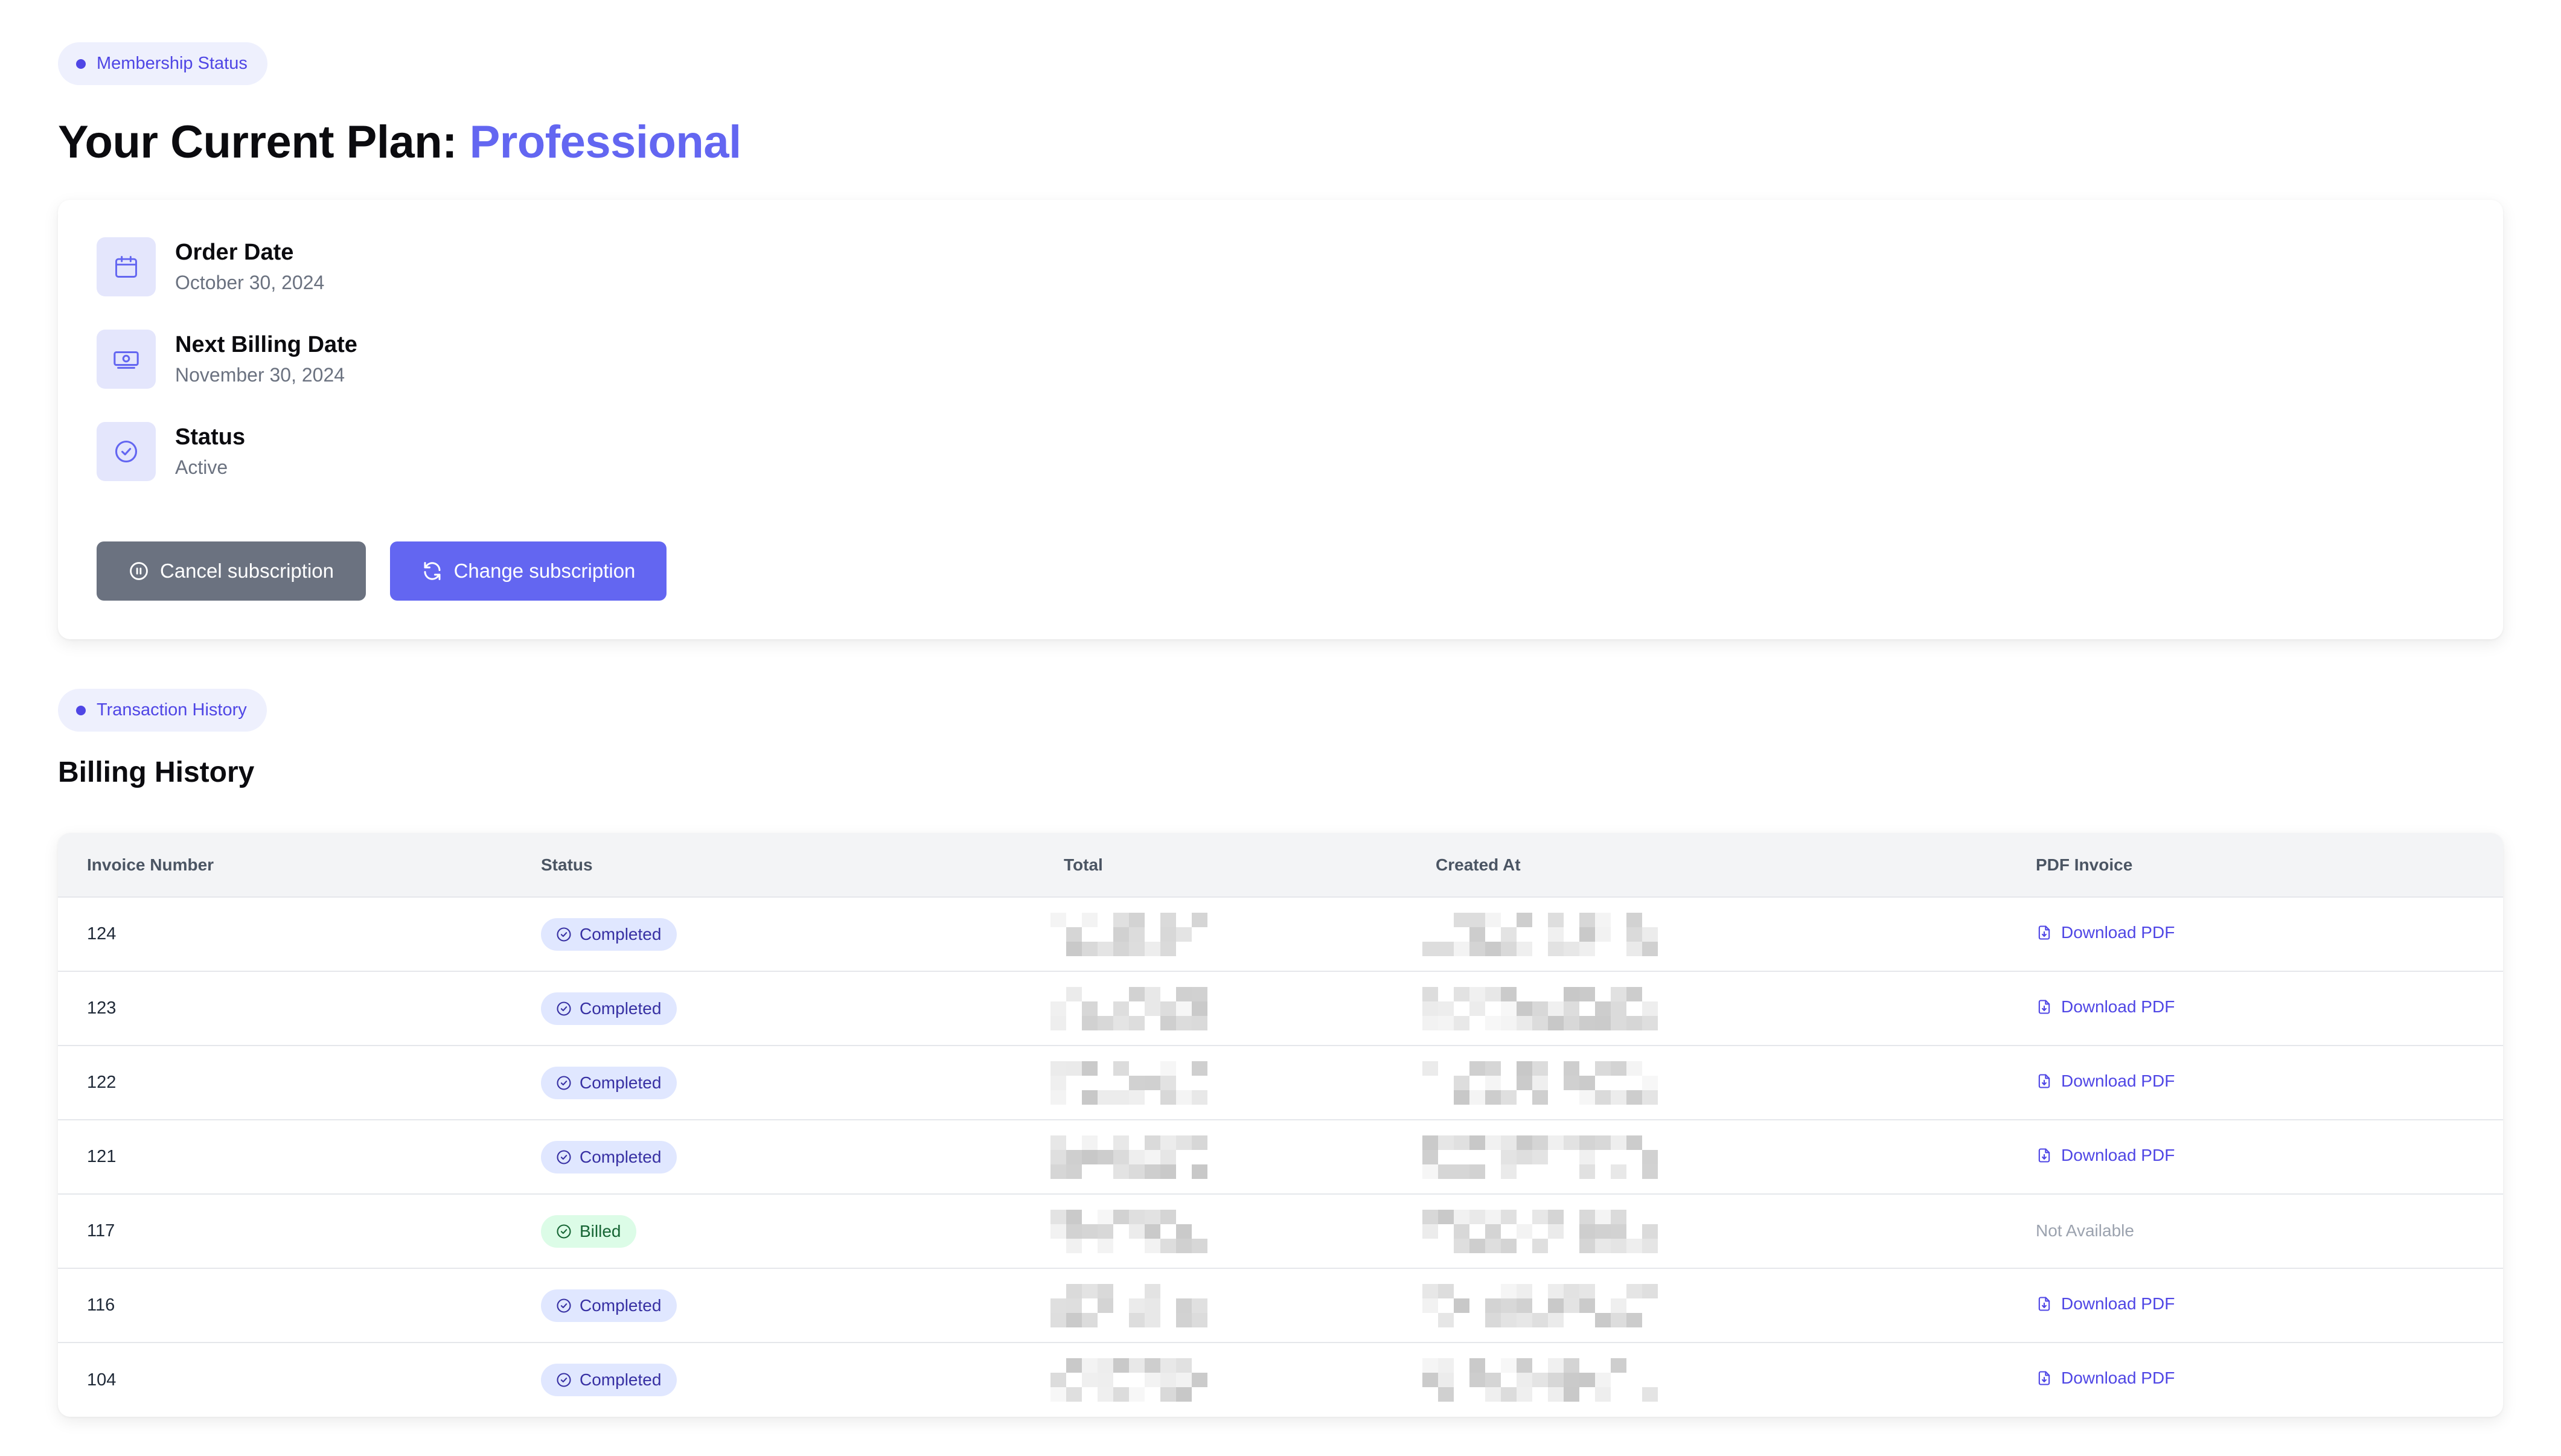  I want to click on invoice-number-cell: 122, so click(102, 1082).